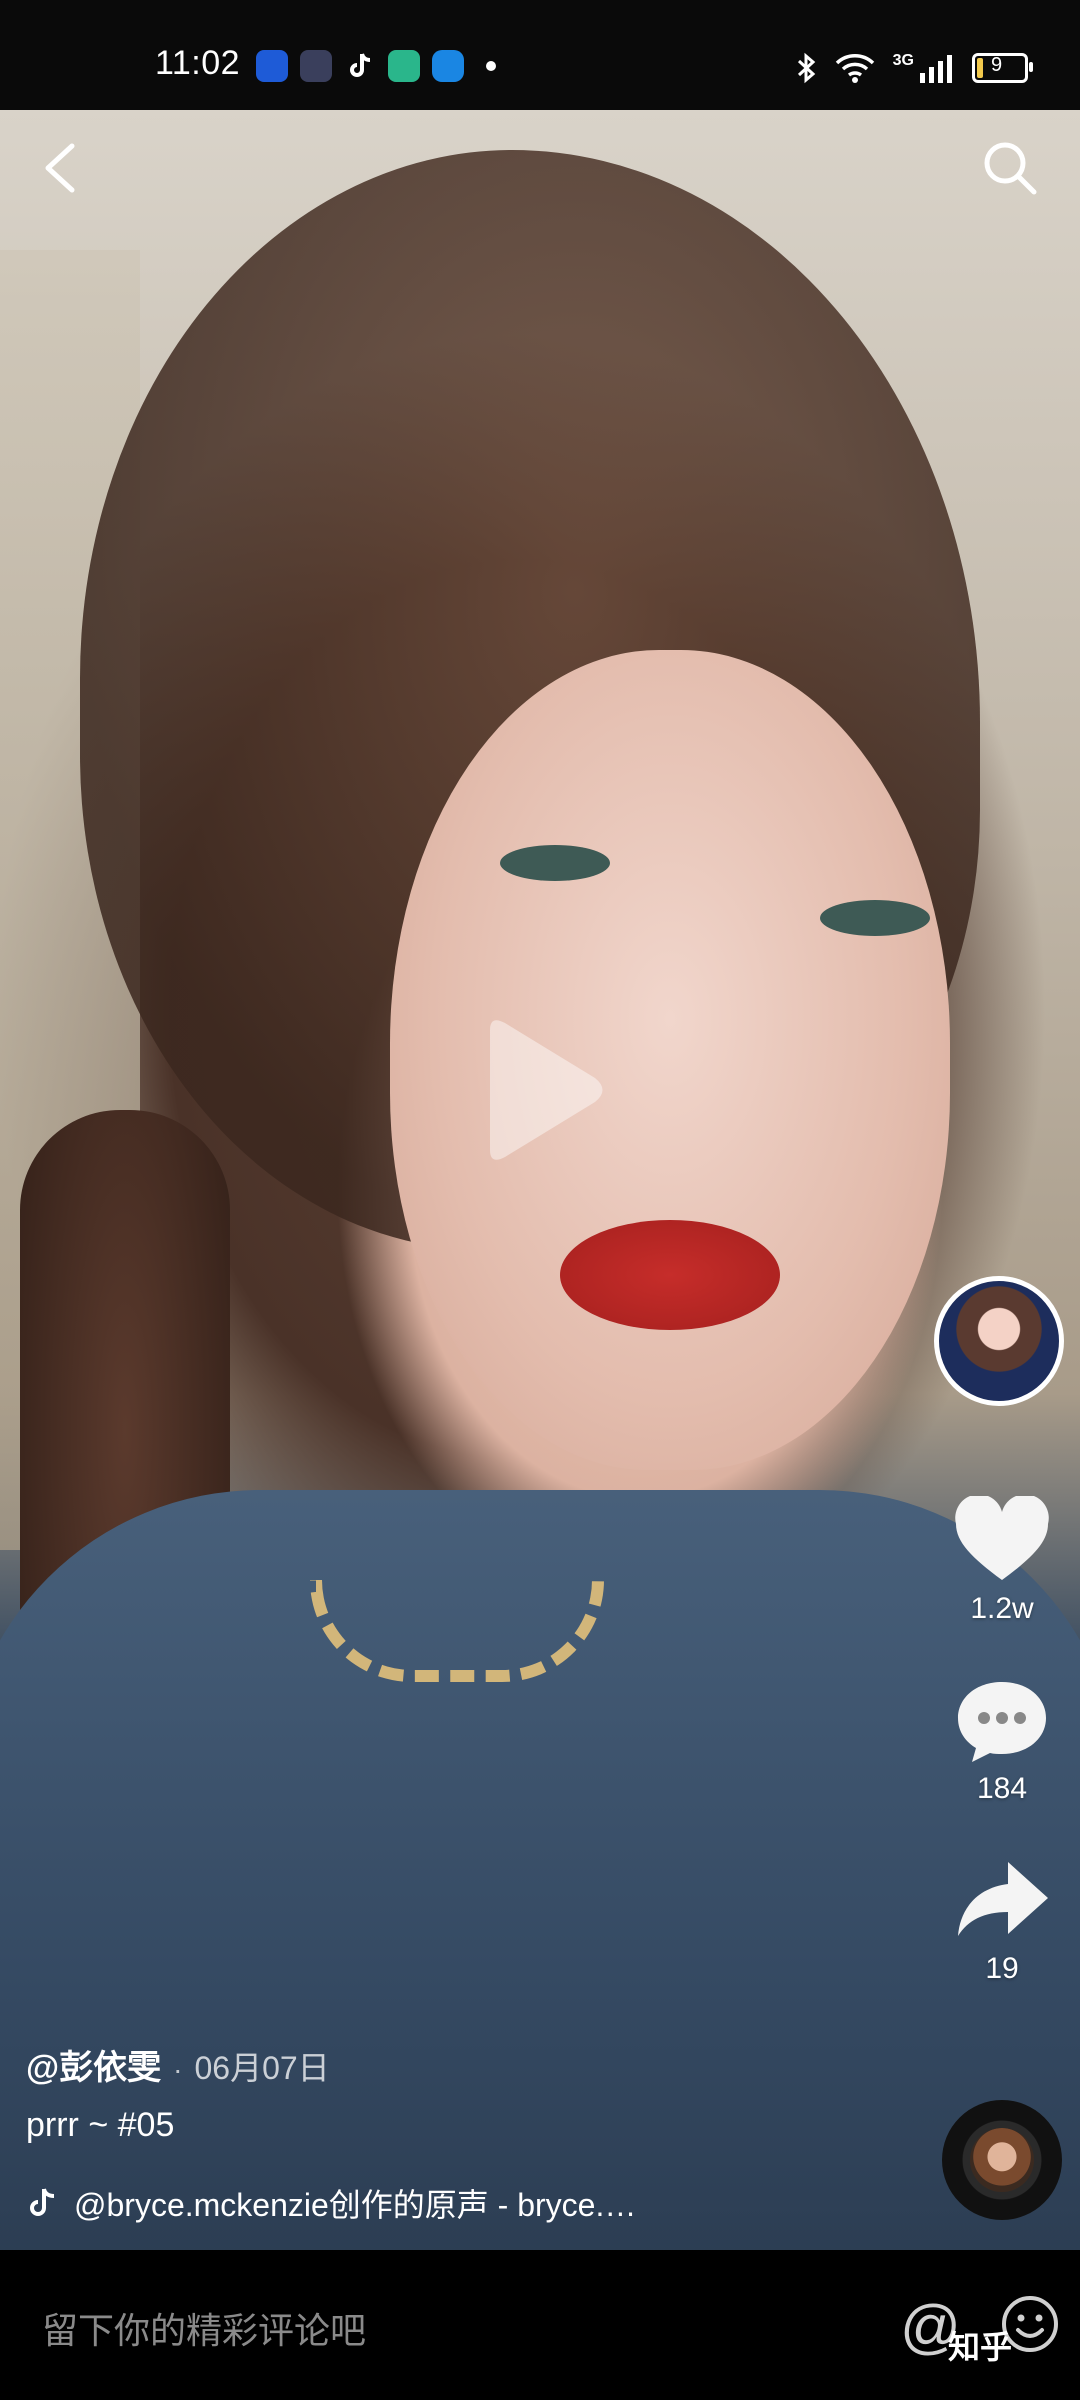  Describe the element at coordinates (204, 2328) in the screenshot. I see `comment-input: 留下你的精彩评论吧` at that location.